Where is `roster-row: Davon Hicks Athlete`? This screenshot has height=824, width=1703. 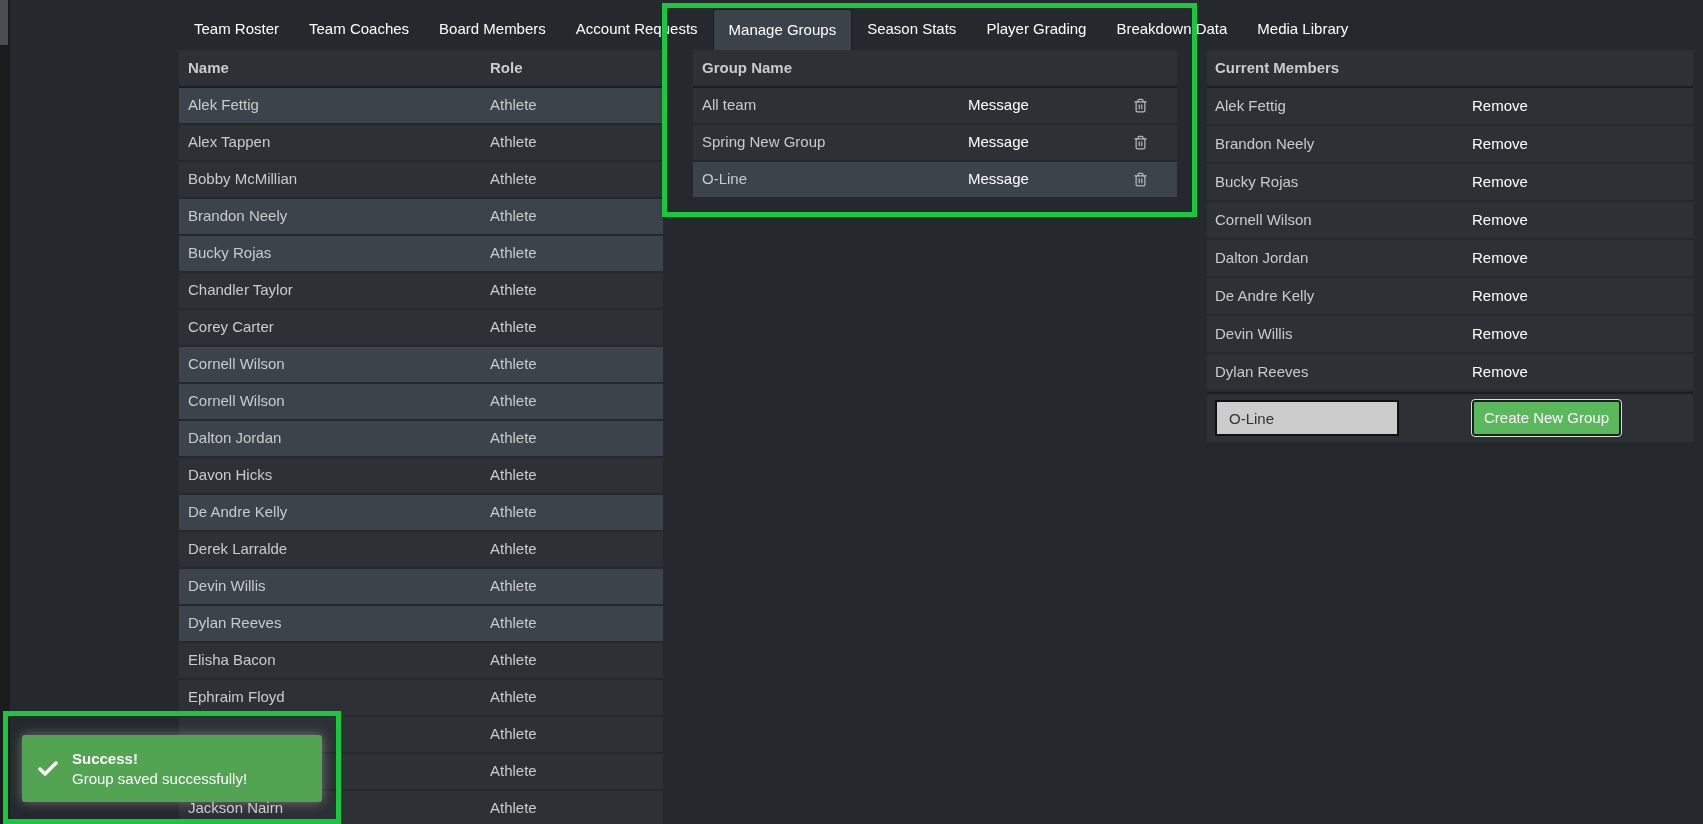
roster-row: Davon Hicks Athlete is located at coordinates (421, 475).